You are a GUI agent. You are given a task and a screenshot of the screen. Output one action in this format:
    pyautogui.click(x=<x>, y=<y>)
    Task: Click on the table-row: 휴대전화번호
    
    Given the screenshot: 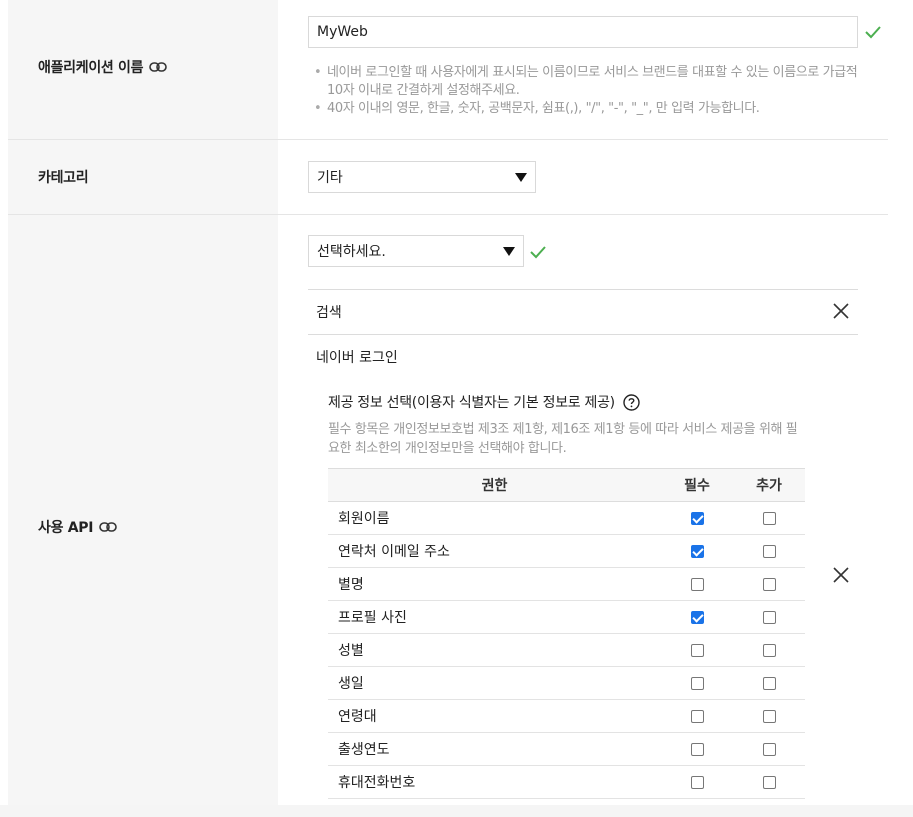 What is the action you would take?
    pyautogui.click(x=566, y=782)
    